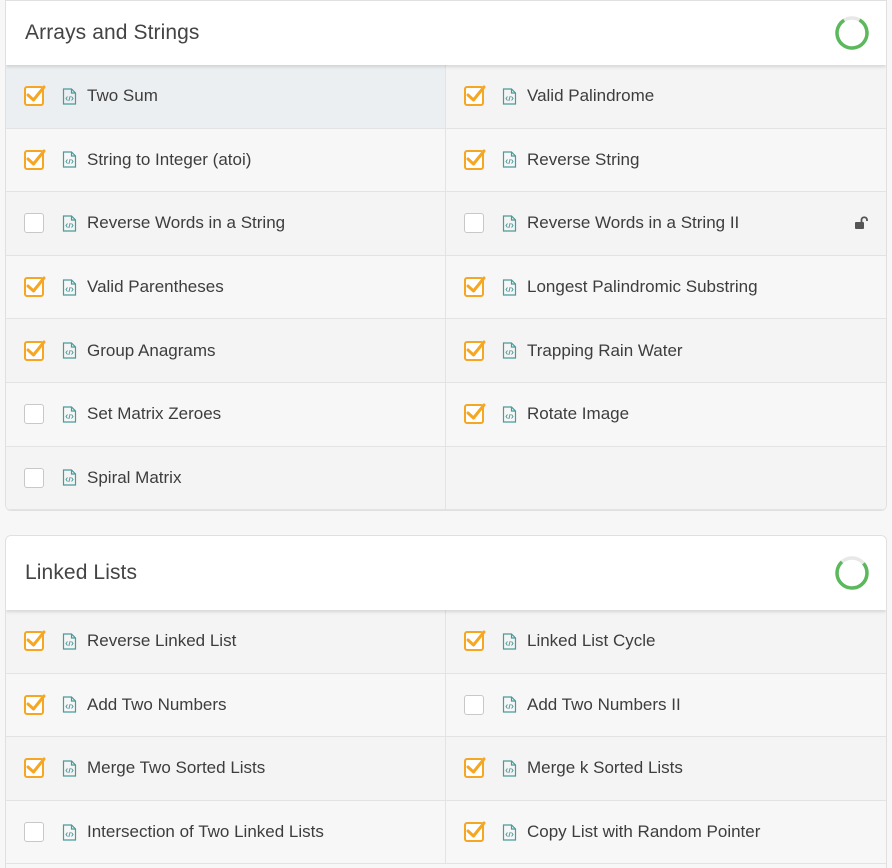 The image size is (892, 868). I want to click on empty-cell, so click(666, 478).